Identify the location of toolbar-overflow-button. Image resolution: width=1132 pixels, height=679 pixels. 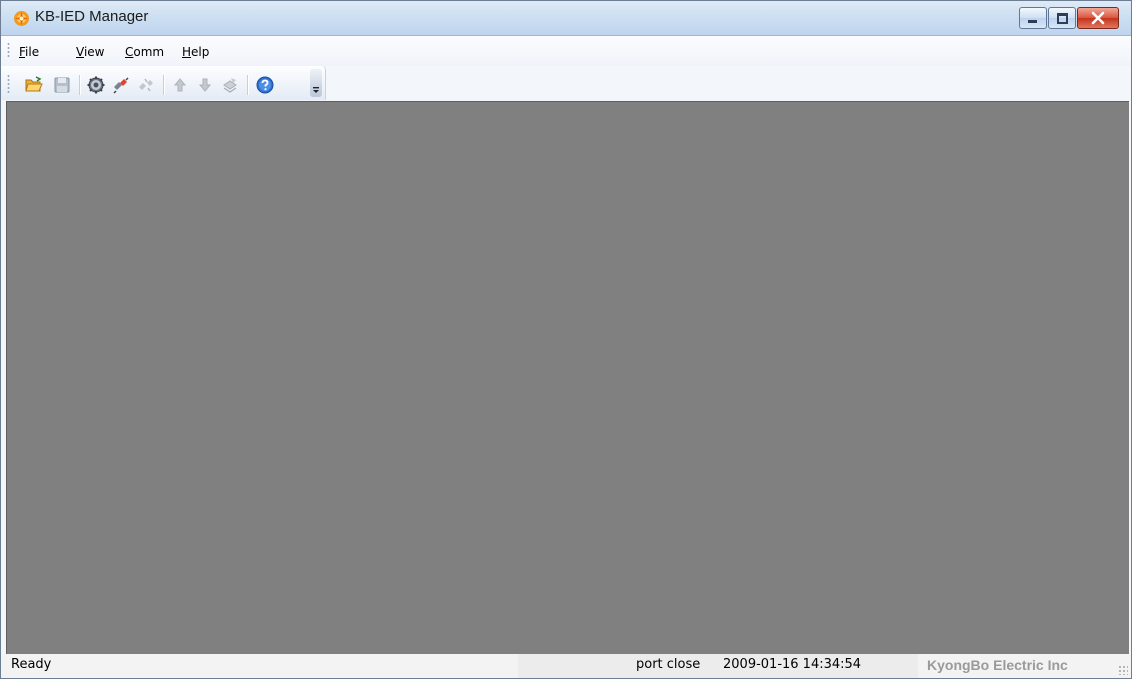
(316, 83).